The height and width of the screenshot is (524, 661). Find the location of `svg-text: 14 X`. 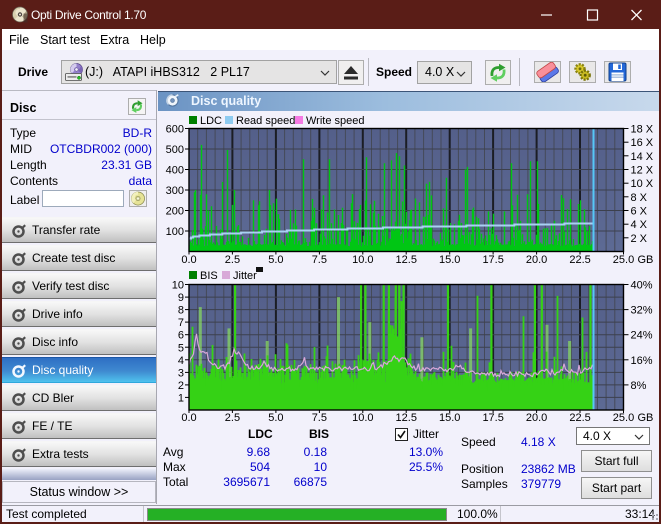

svg-text: 14 X is located at coordinates (642, 157).